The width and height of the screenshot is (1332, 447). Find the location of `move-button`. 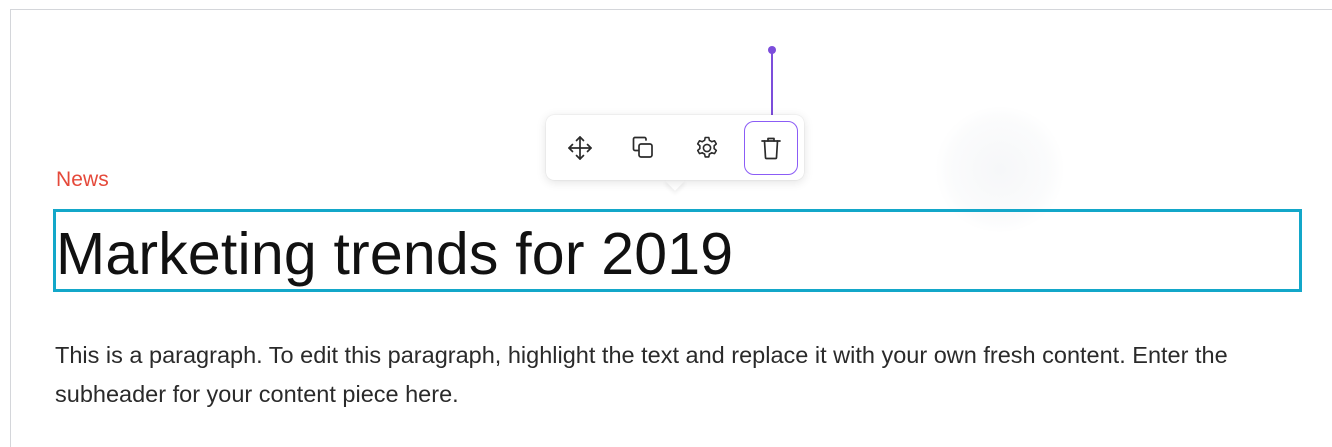

move-button is located at coordinates (580, 148).